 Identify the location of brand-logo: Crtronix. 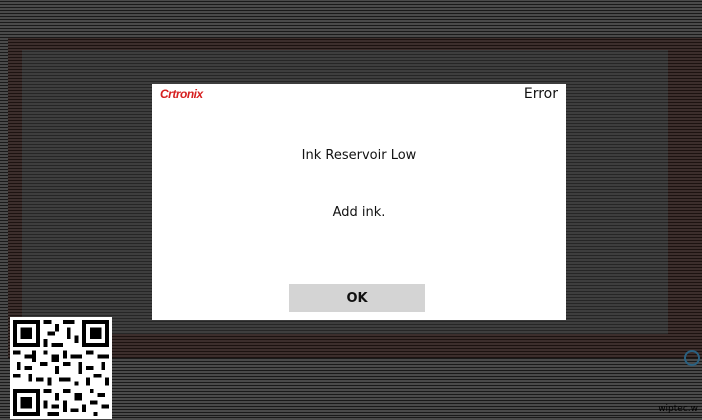
(181, 94).